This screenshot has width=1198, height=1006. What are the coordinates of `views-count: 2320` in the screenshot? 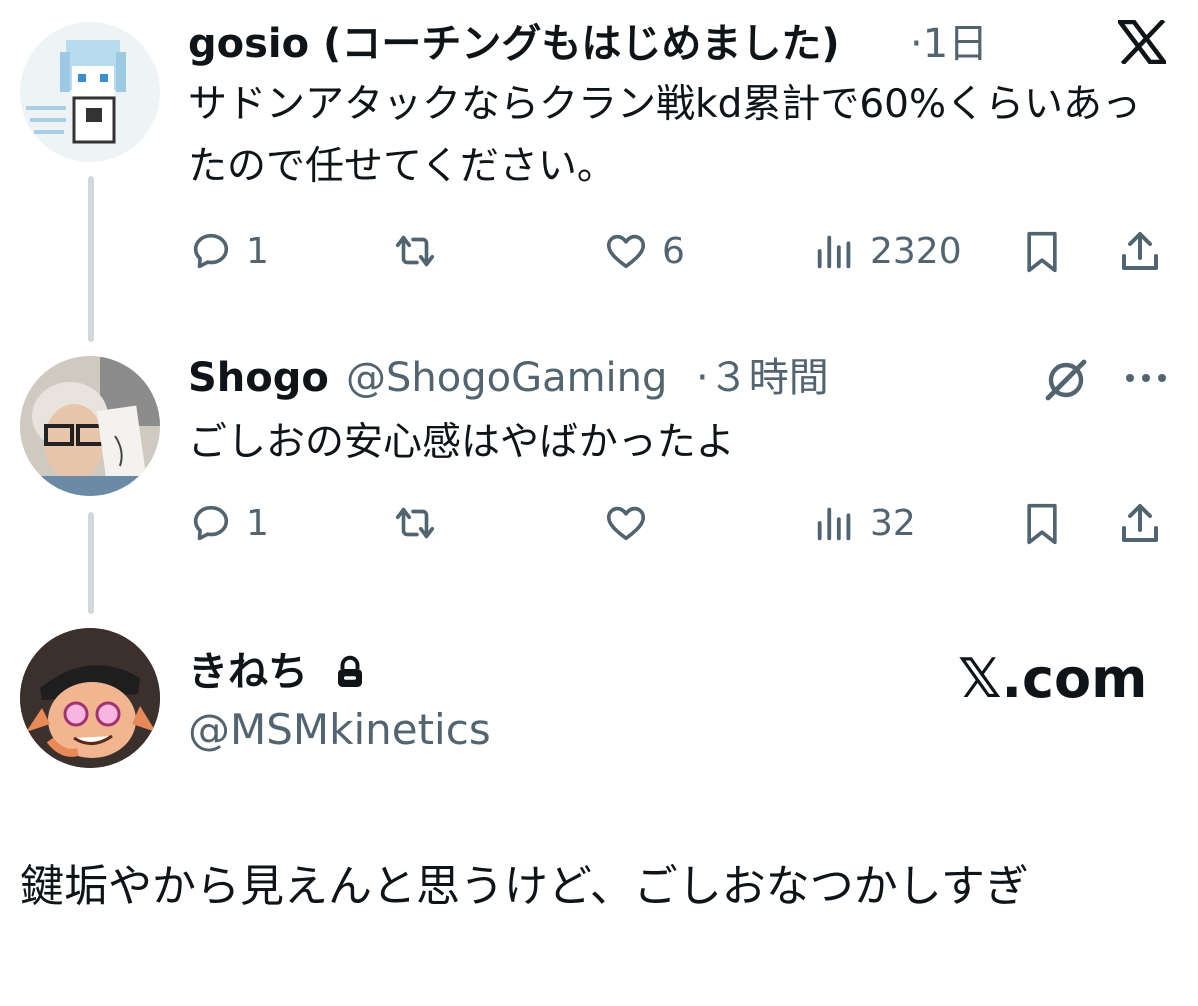 It's located at (916, 251).